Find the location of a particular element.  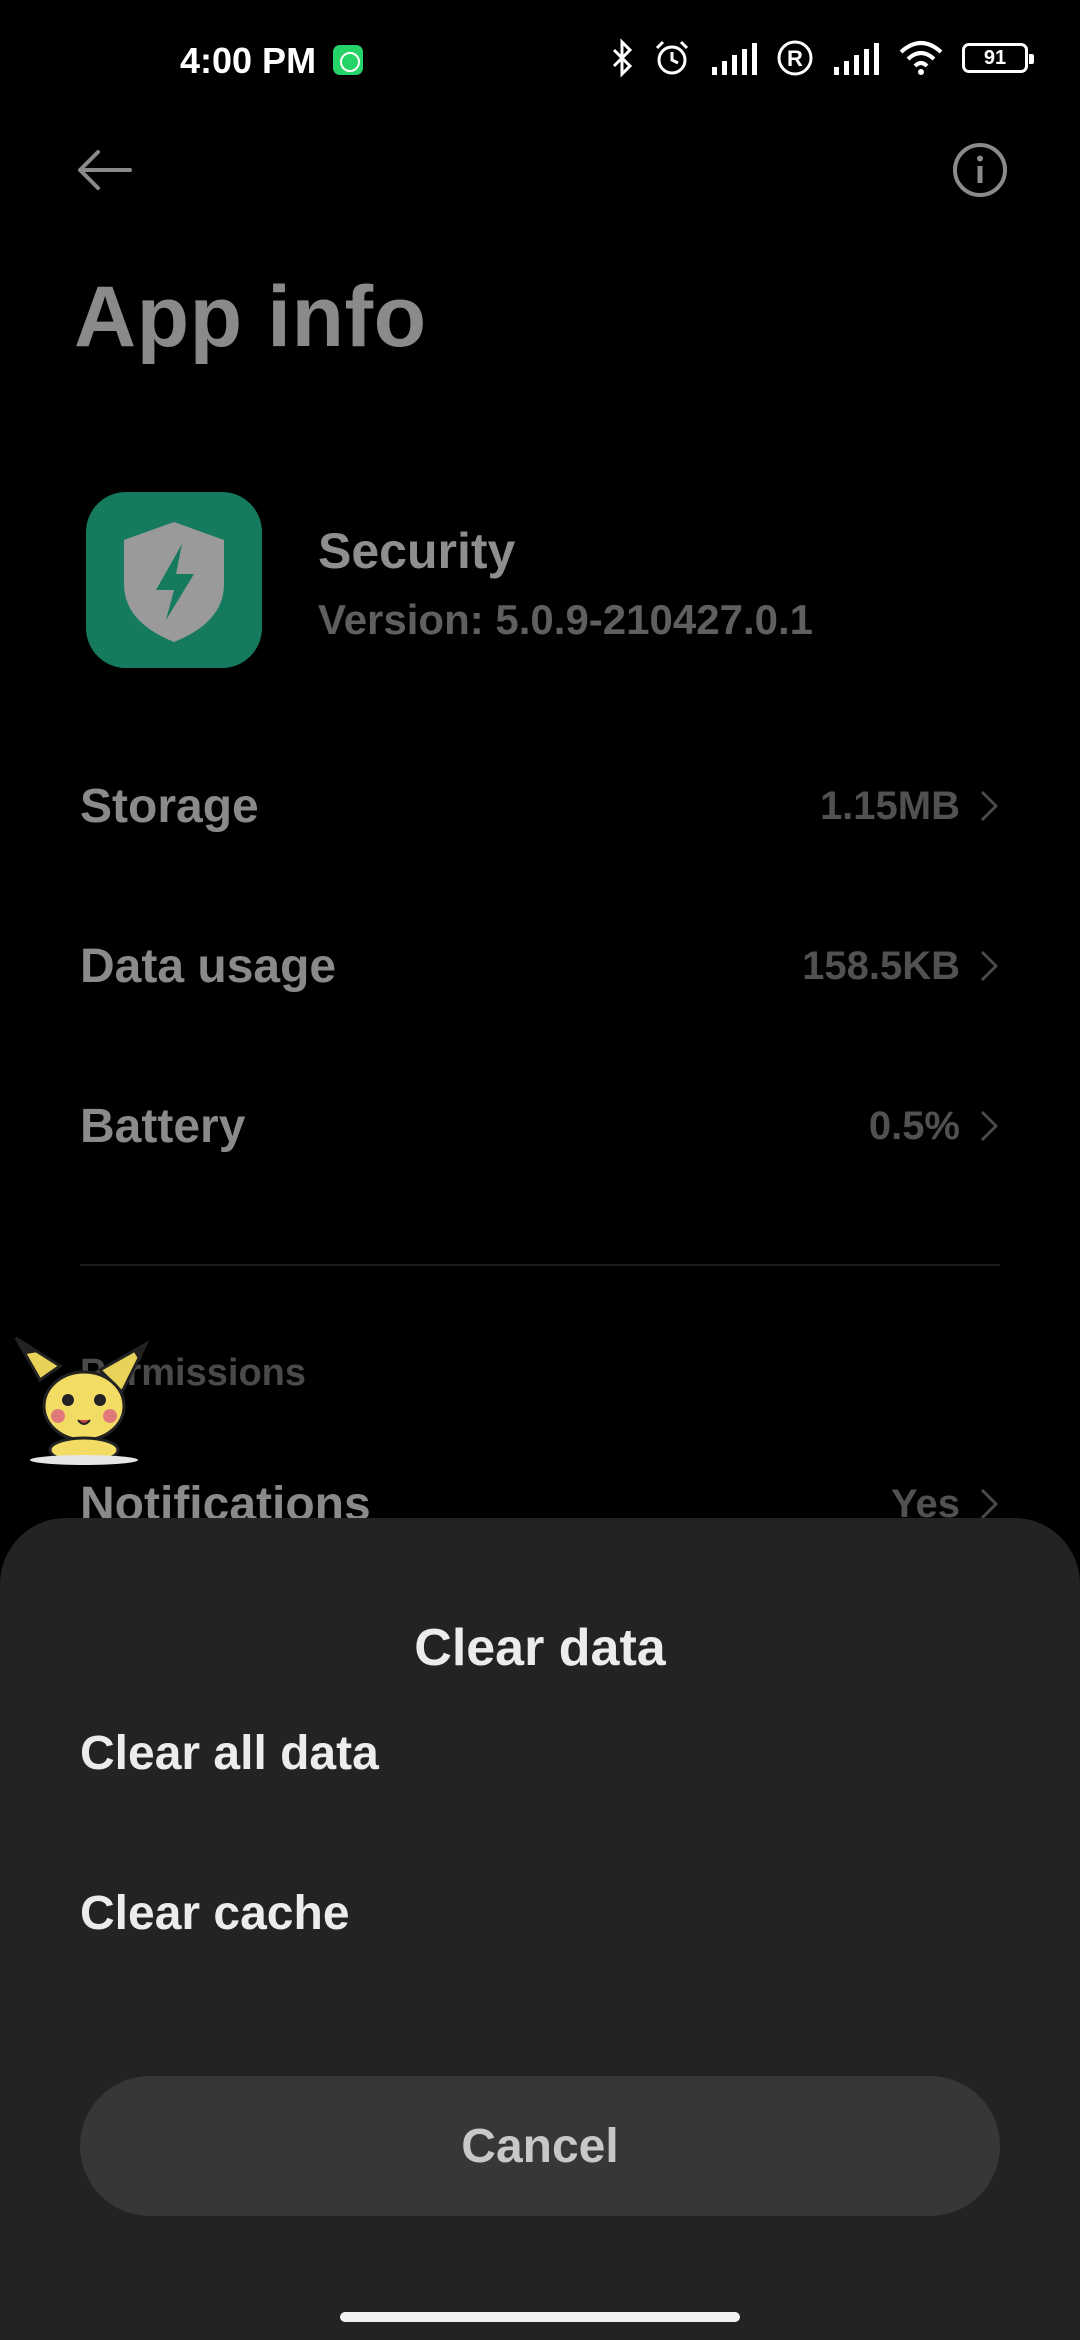

row-label: Data usage is located at coordinates (208, 966).